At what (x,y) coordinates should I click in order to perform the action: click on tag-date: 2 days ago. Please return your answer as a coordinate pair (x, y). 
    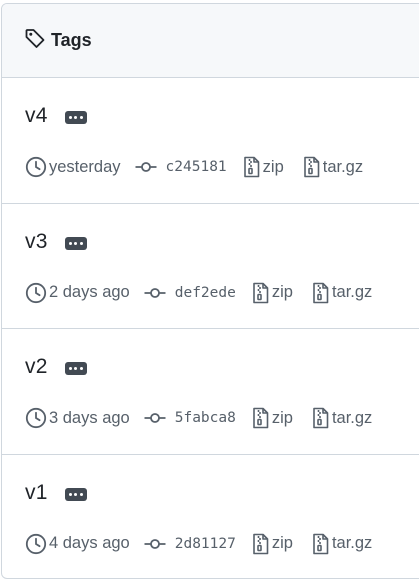
    Looking at the image, I should click on (77, 293).